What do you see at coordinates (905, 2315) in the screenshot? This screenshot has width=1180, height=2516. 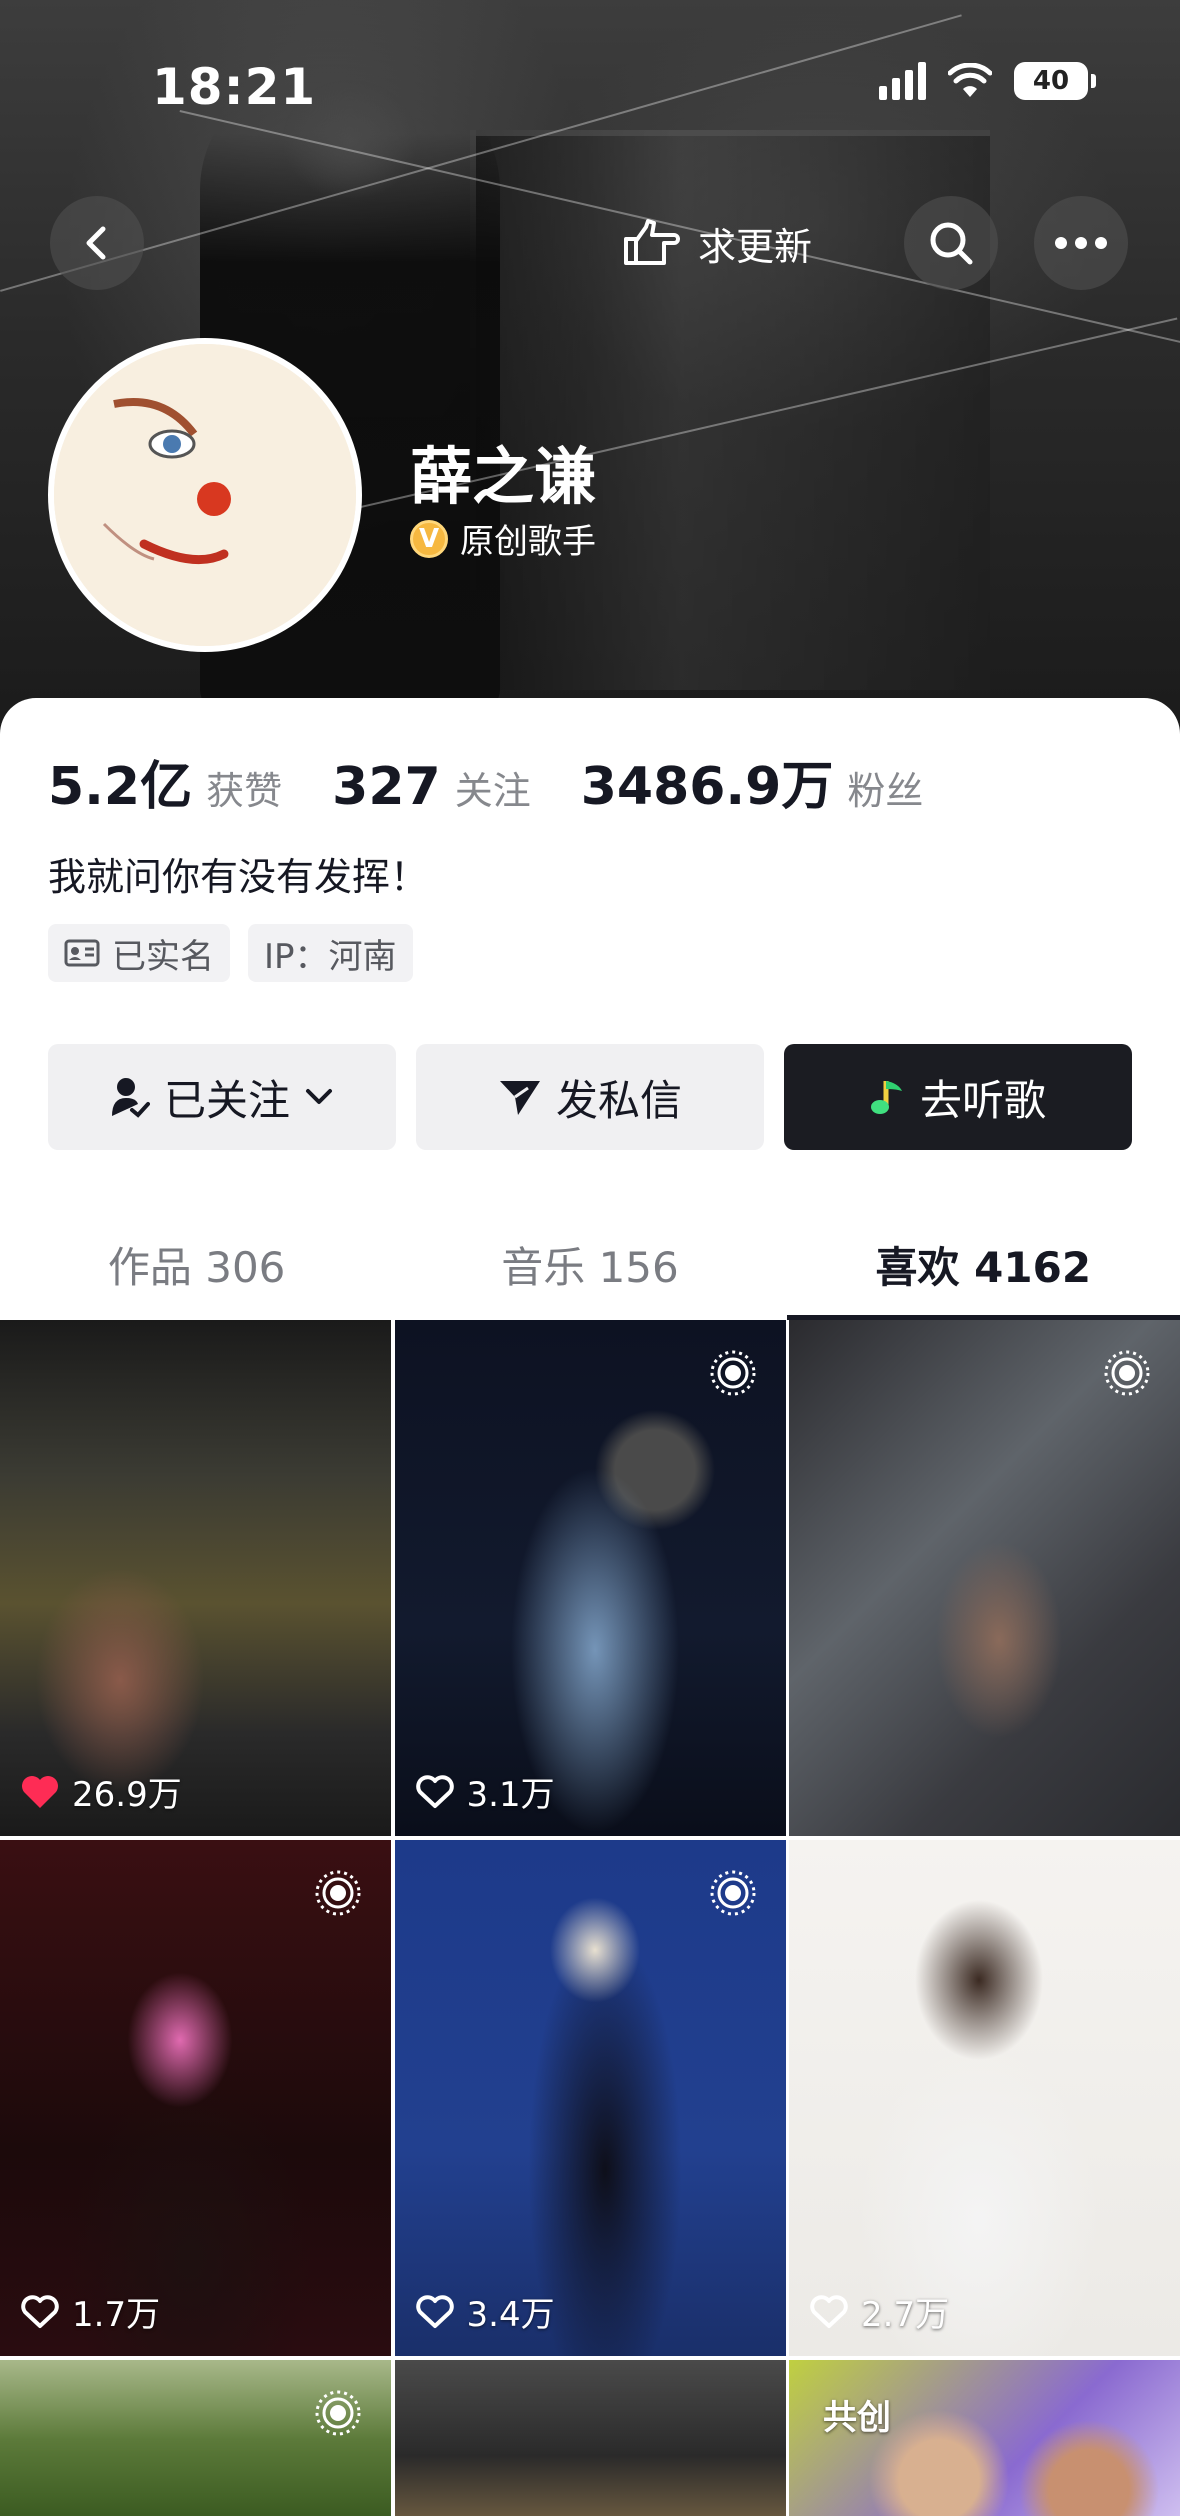 I see `video-likes-count: 2.7万` at bounding box center [905, 2315].